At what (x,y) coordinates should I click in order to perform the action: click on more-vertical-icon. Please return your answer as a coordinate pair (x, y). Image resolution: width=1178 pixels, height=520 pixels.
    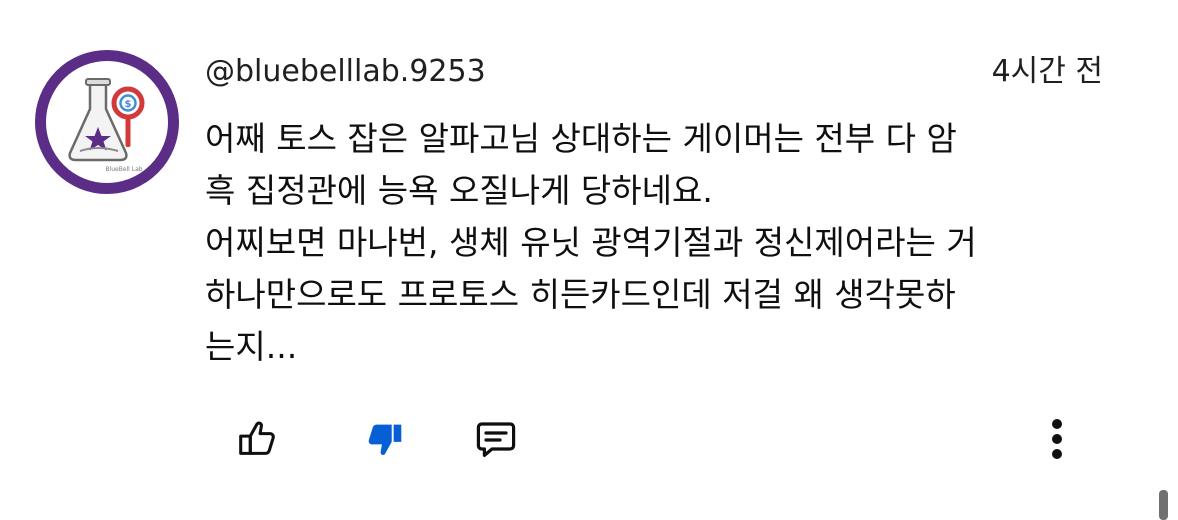
    Looking at the image, I should click on (1057, 439).